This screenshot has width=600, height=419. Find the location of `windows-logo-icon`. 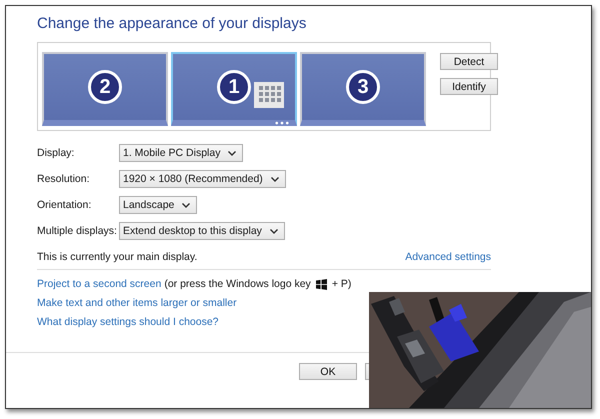

windows-logo-icon is located at coordinates (321, 284).